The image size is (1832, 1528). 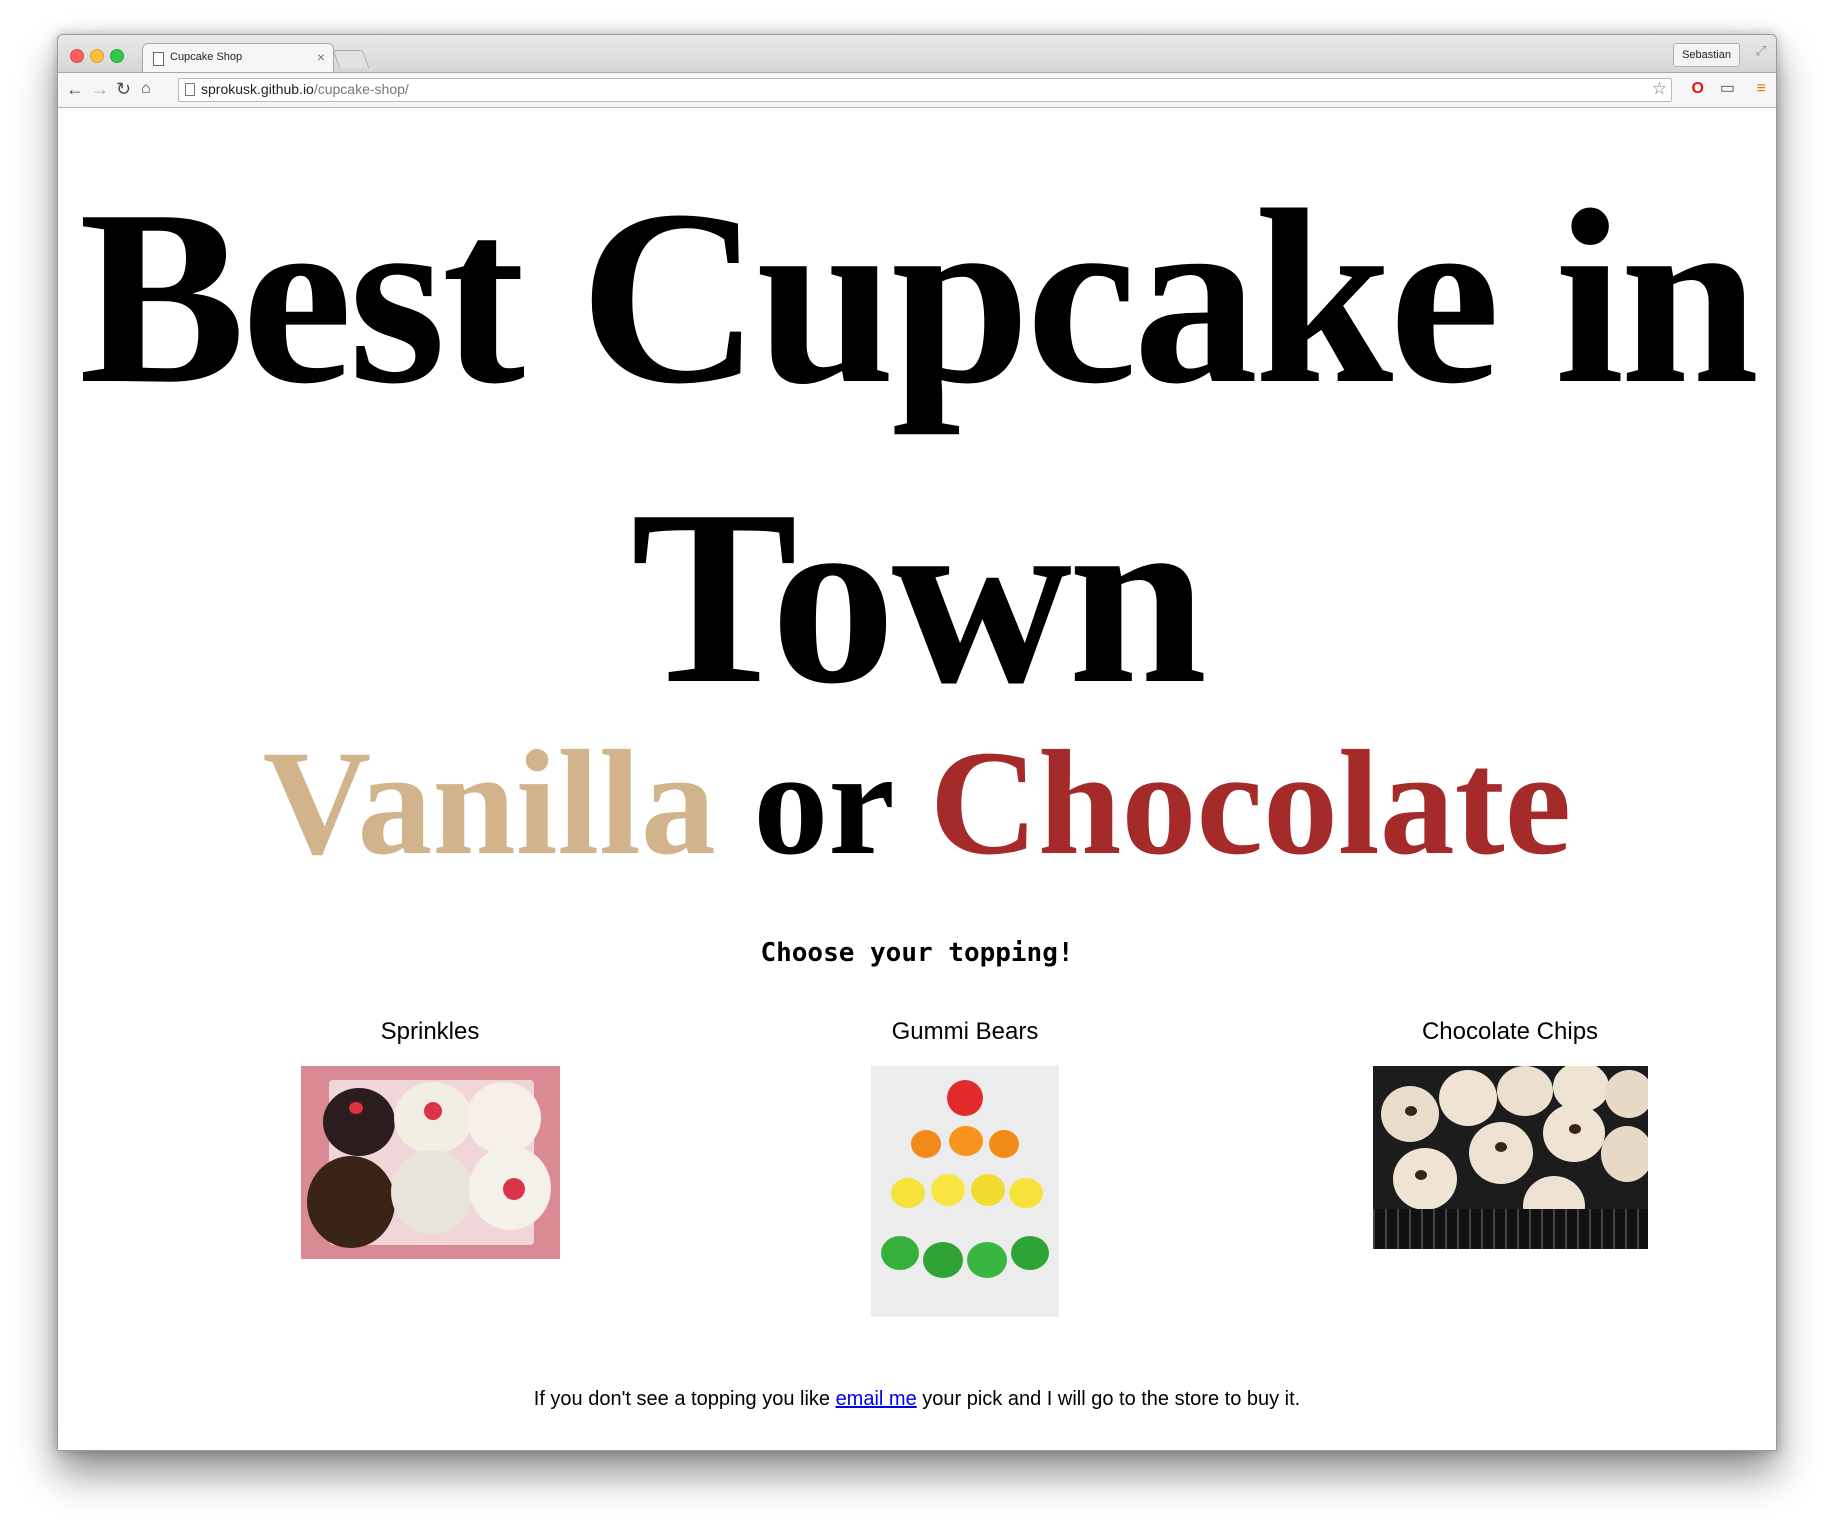 What do you see at coordinates (321, 57) in the screenshot?
I see `close-tab-icon: ×` at bounding box center [321, 57].